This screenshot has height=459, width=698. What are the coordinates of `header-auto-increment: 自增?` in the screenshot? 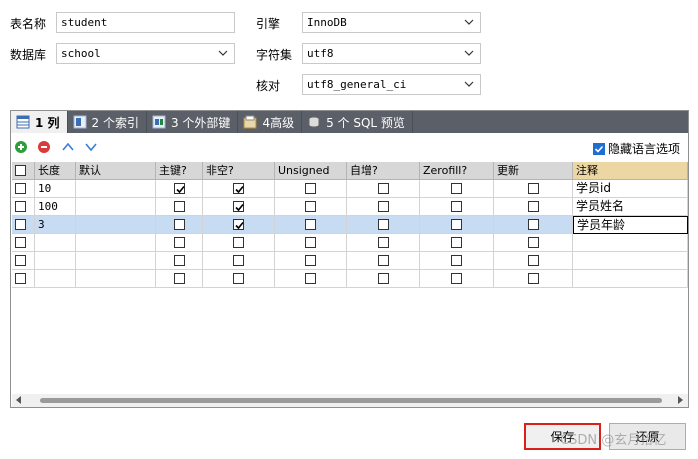 It's located at (383, 171).